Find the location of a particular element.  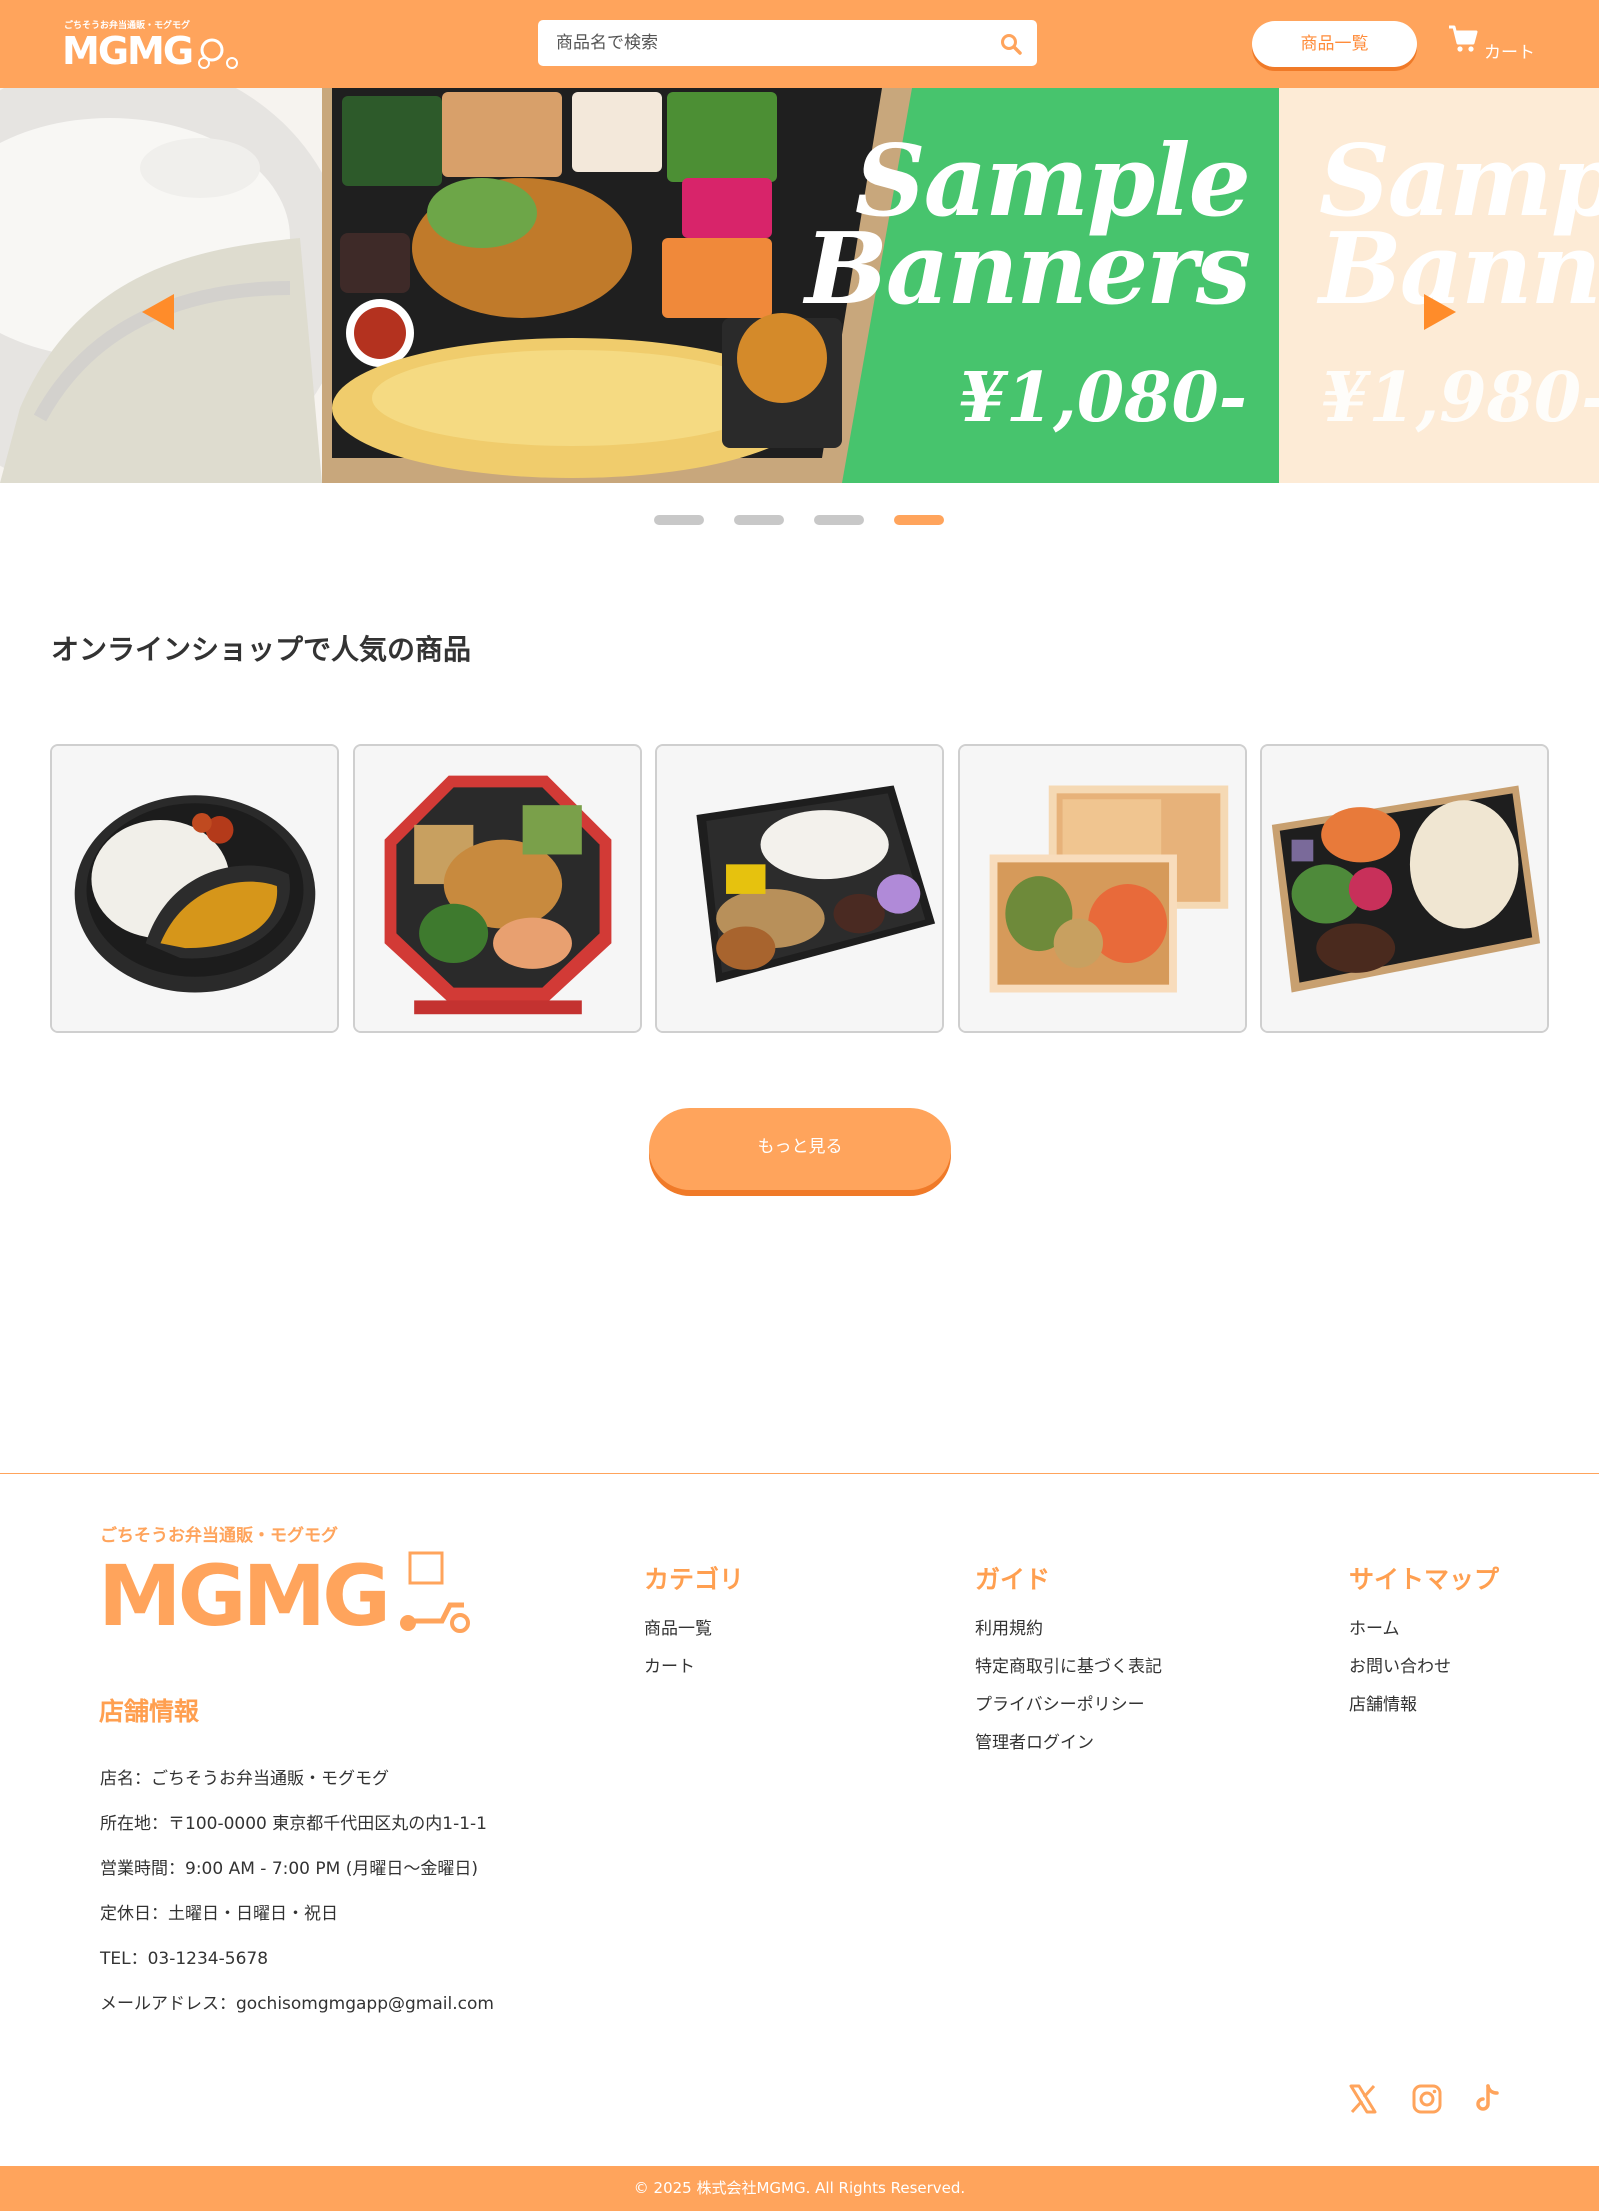

popular-section-title: オンラインショップで人気の商品 is located at coordinates (261, 649).